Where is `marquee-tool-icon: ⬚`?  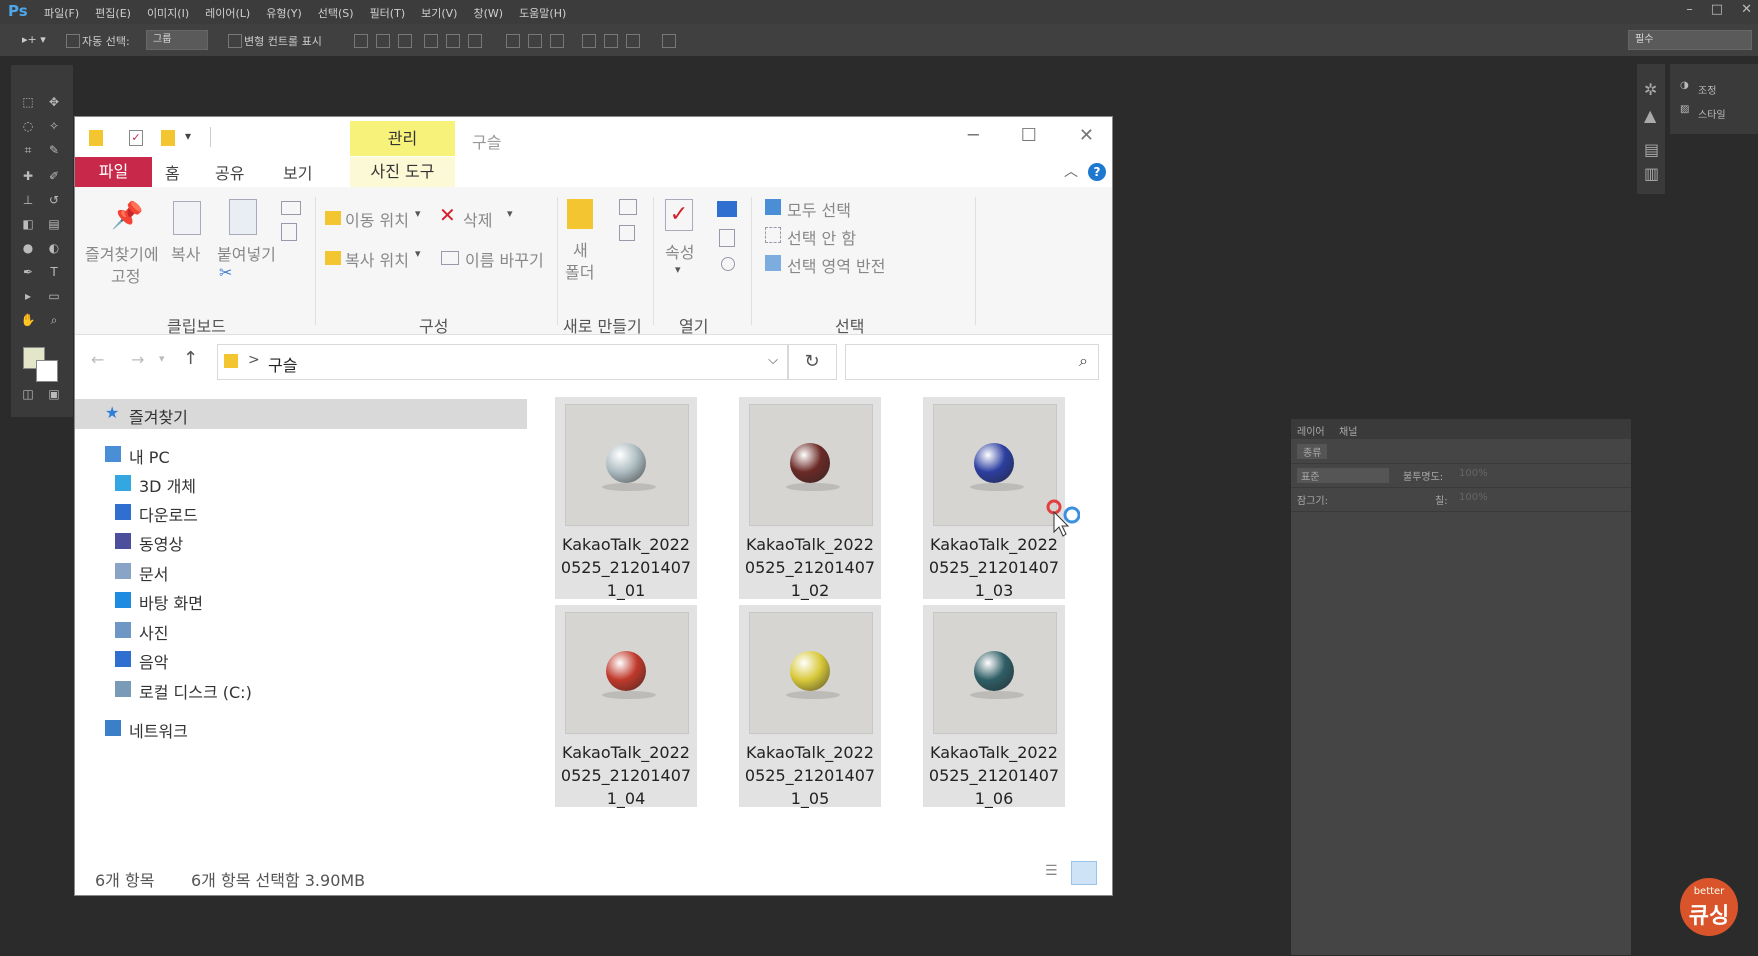 marquee-tool-icon: ⬚ is located at coordinates (28, 102).